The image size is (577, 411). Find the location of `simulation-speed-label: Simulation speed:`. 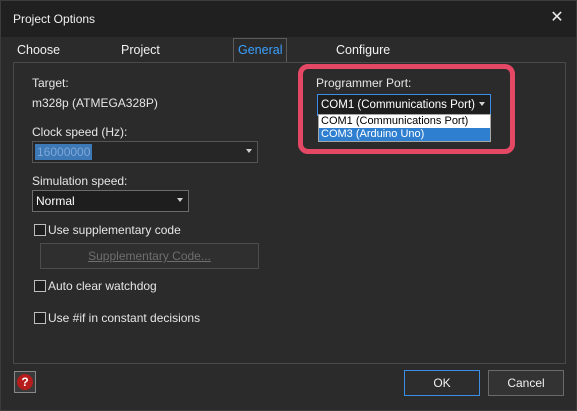

simulation-speed-label: Simulation speed: is located at coordinates (80, 181).